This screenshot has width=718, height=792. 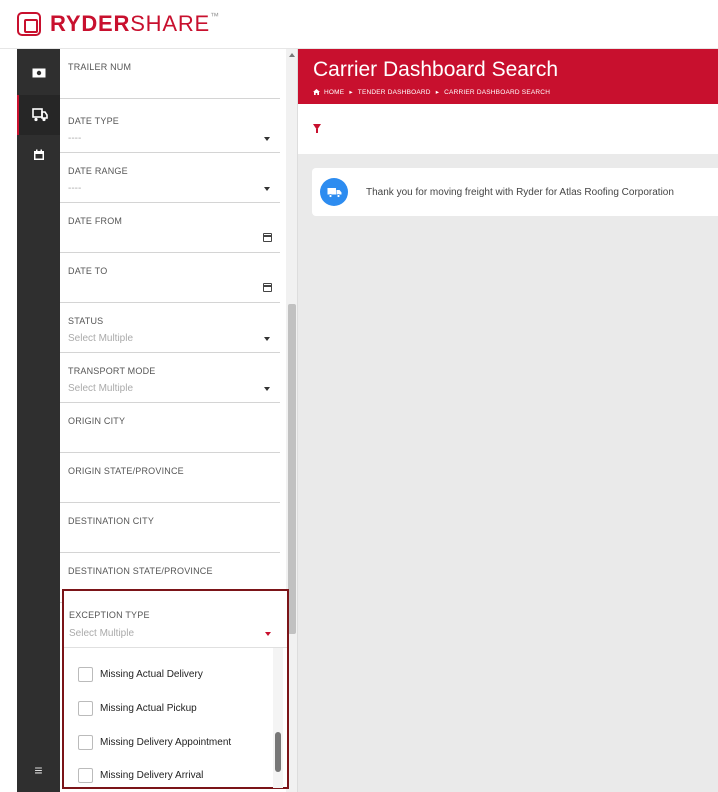 I want to click on exception-type-value: Select Multiple, so click(x=102, y=633).